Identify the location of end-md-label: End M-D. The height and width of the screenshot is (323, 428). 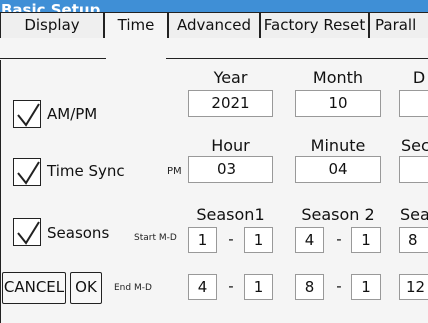
(133, 288).